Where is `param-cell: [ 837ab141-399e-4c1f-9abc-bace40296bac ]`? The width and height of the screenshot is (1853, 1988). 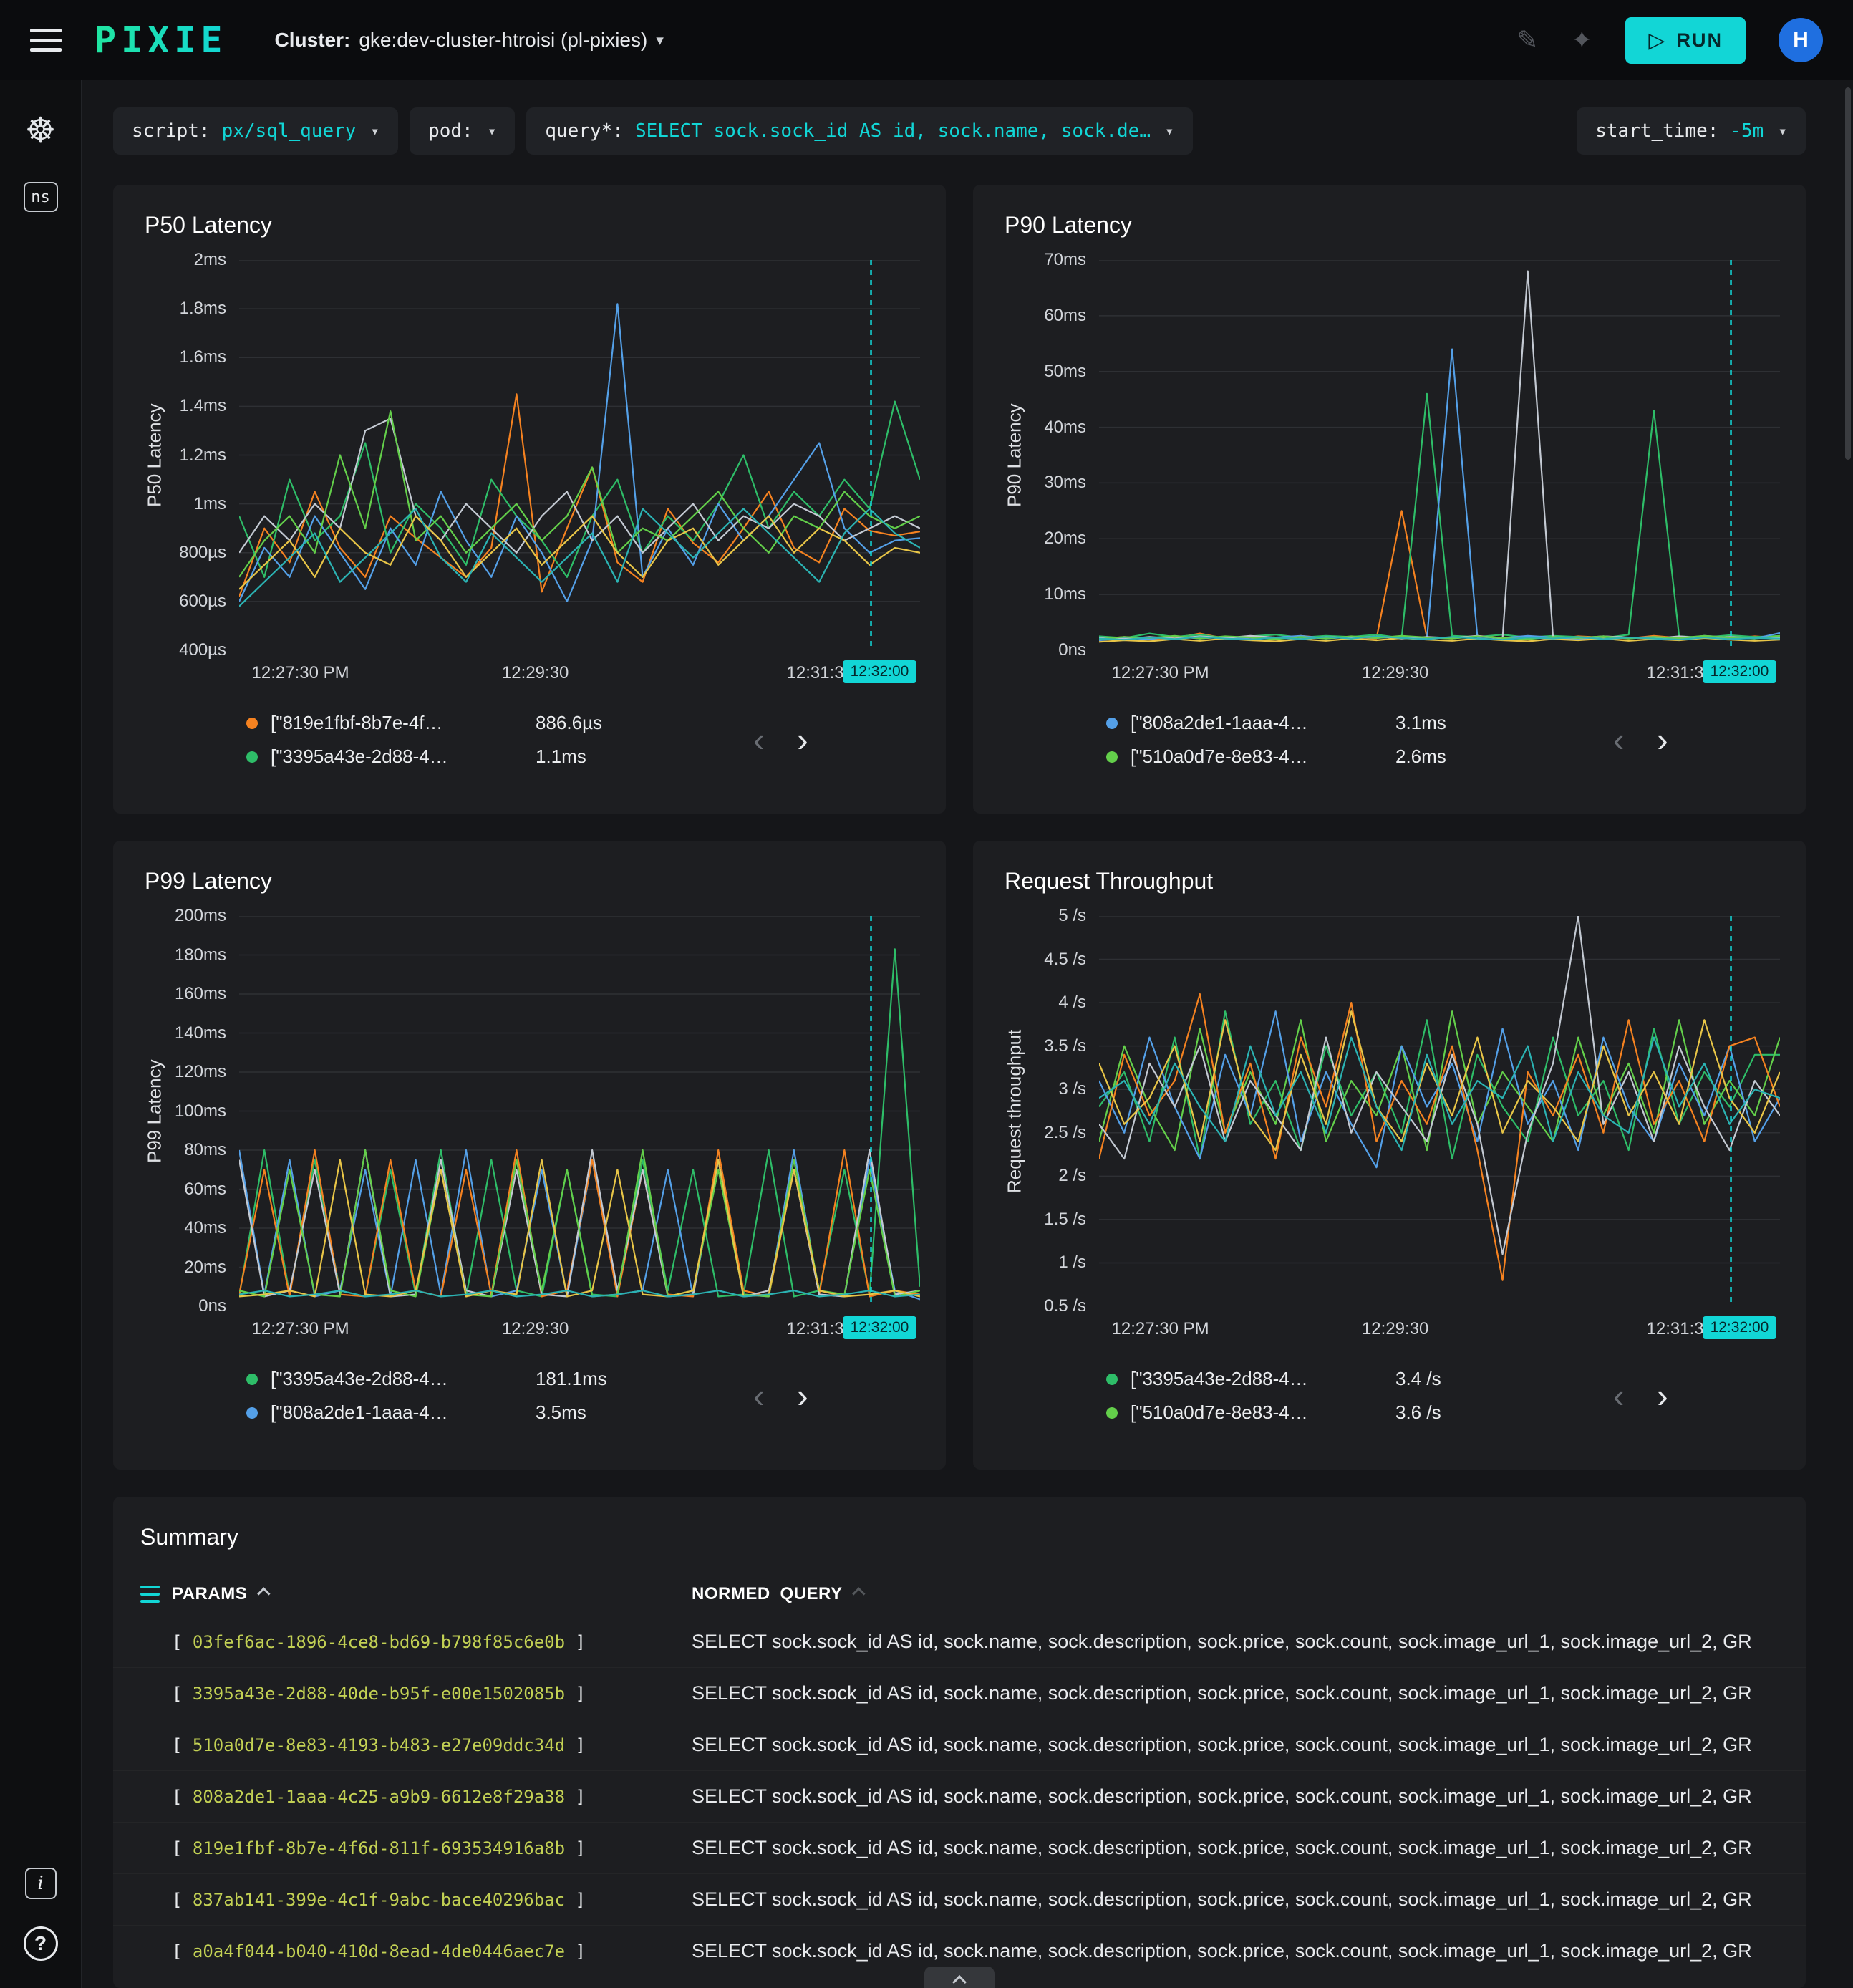
param-cell: [ 837ab141-399e-4c1f-9abc-bace40296bac ] is located at coordinates (432, 1900).